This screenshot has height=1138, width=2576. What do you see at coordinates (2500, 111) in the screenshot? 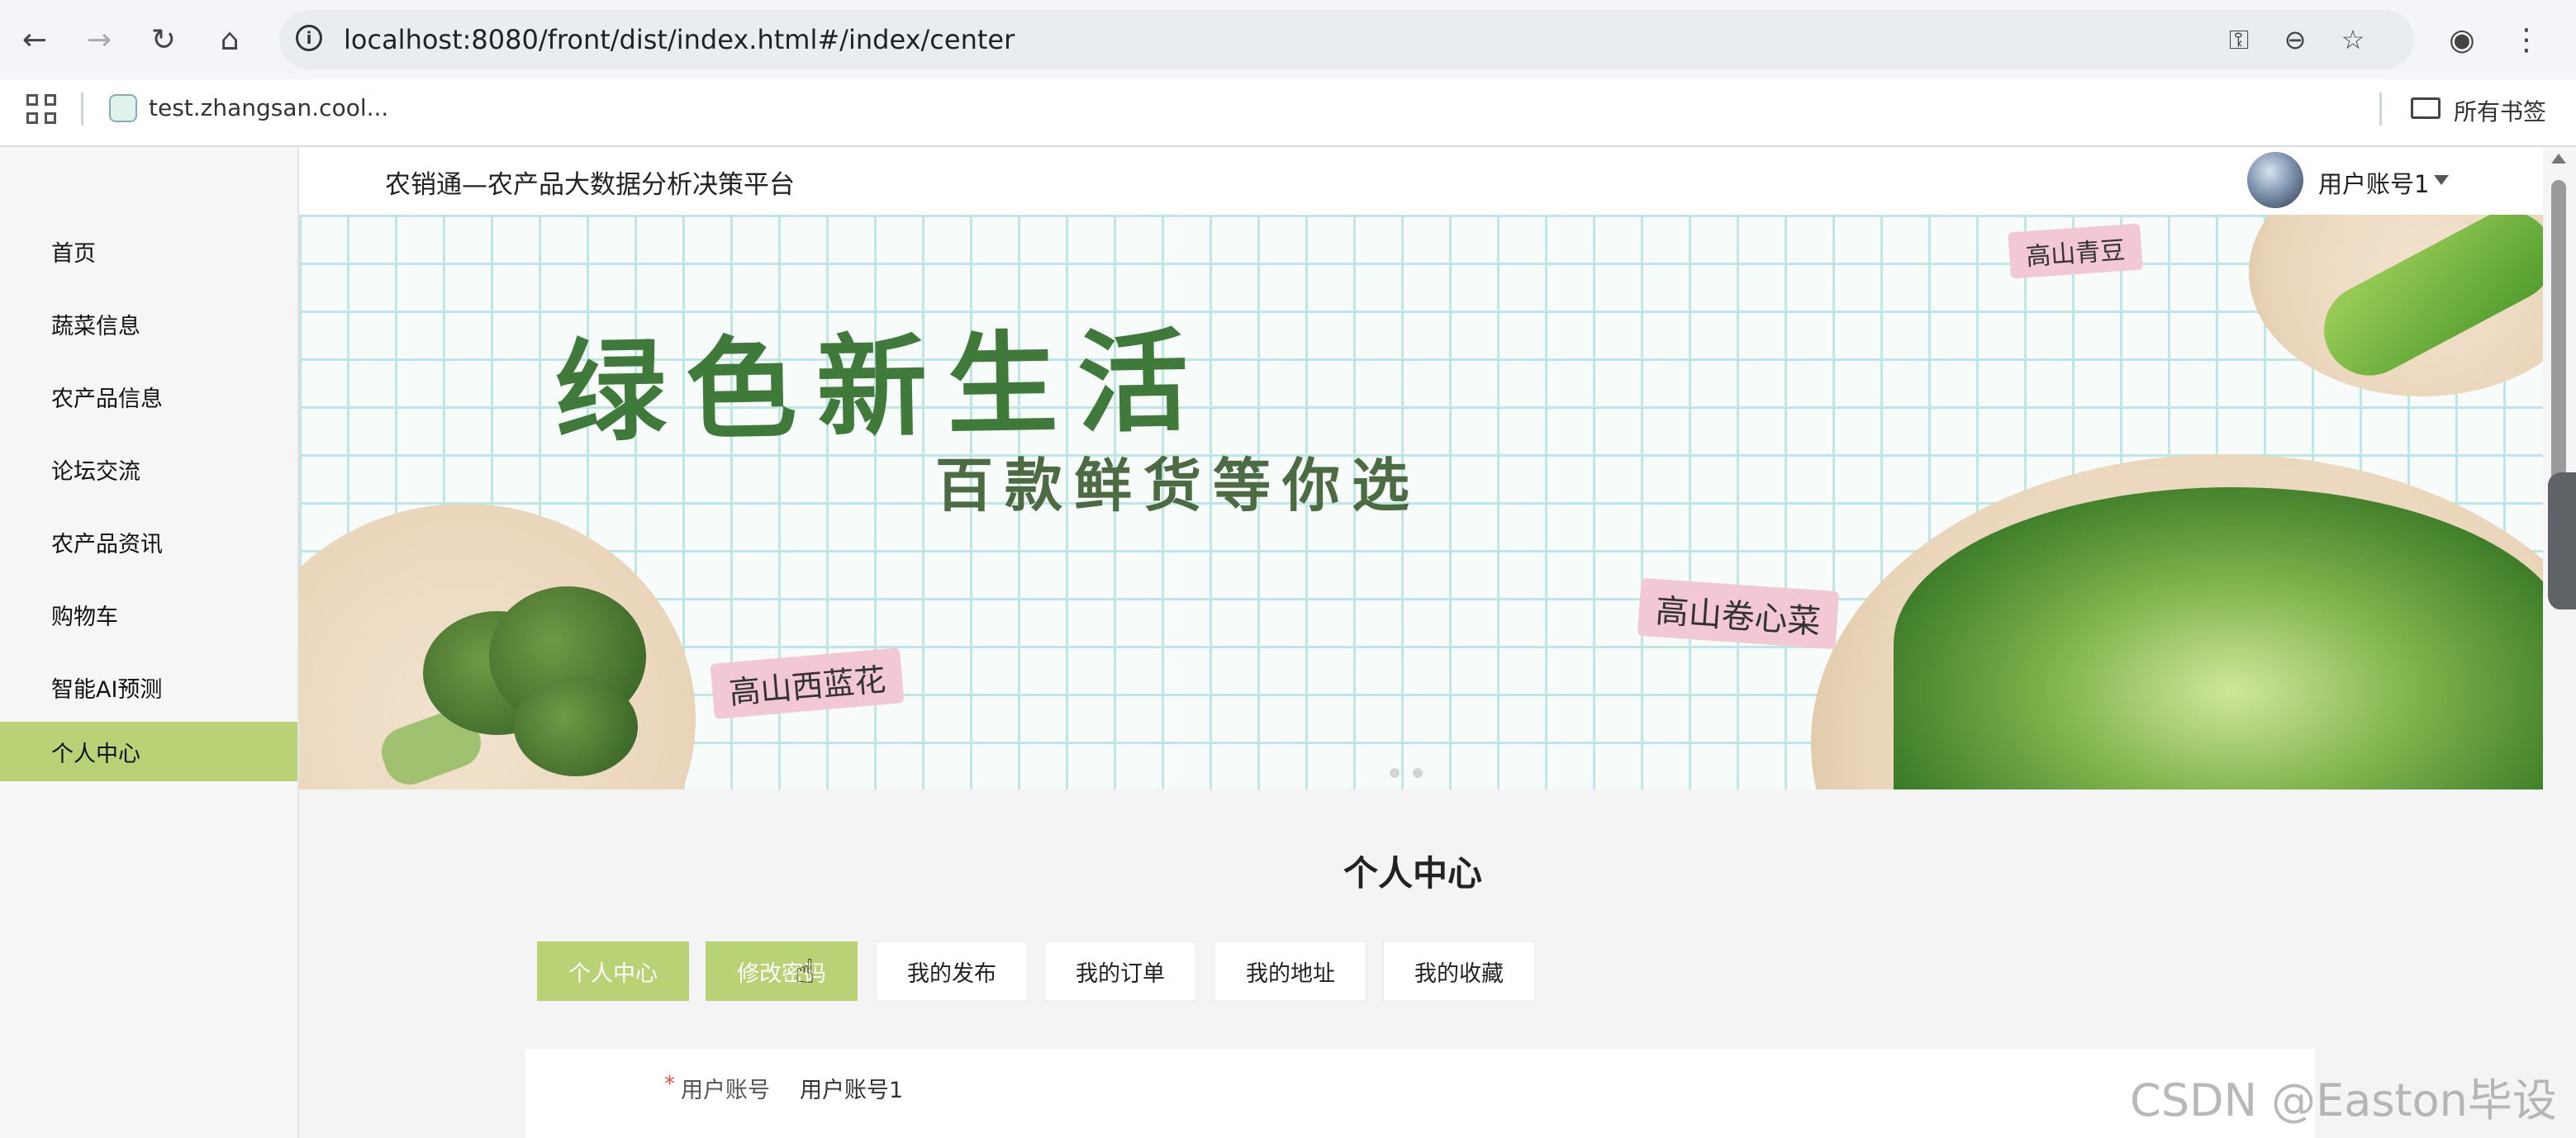
I see `all-bookmarks-link: 所有书签` at bounding box center [2500, 111].